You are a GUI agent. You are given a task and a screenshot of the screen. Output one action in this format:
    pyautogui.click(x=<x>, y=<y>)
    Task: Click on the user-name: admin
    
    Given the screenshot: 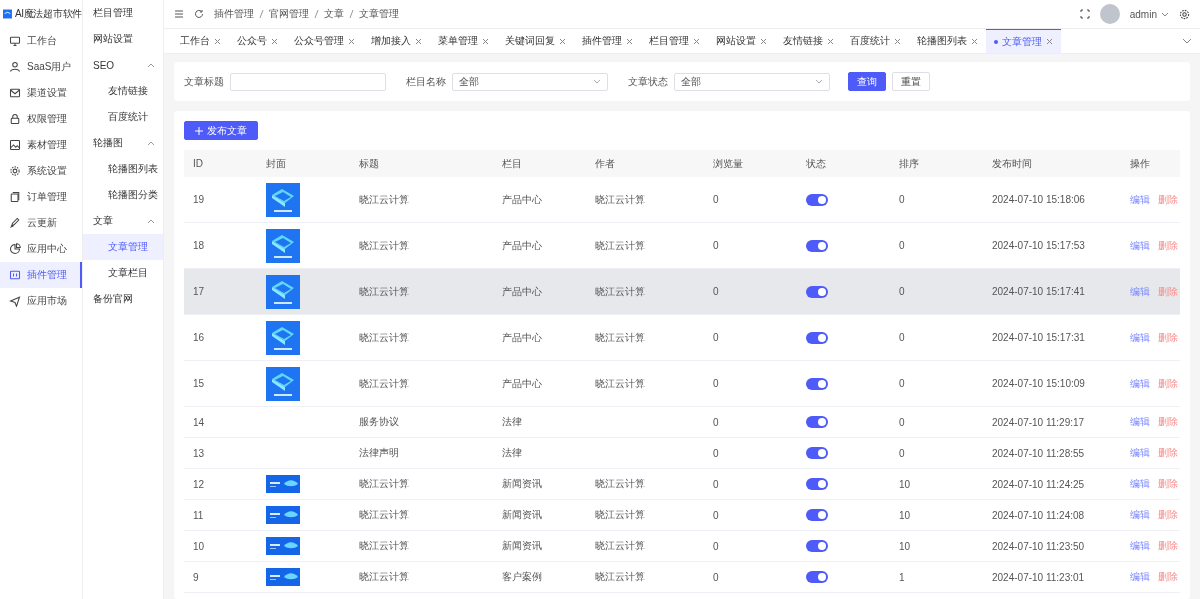 What is the action you would take?
    pyautogui.click(x=1143, y=14)
    